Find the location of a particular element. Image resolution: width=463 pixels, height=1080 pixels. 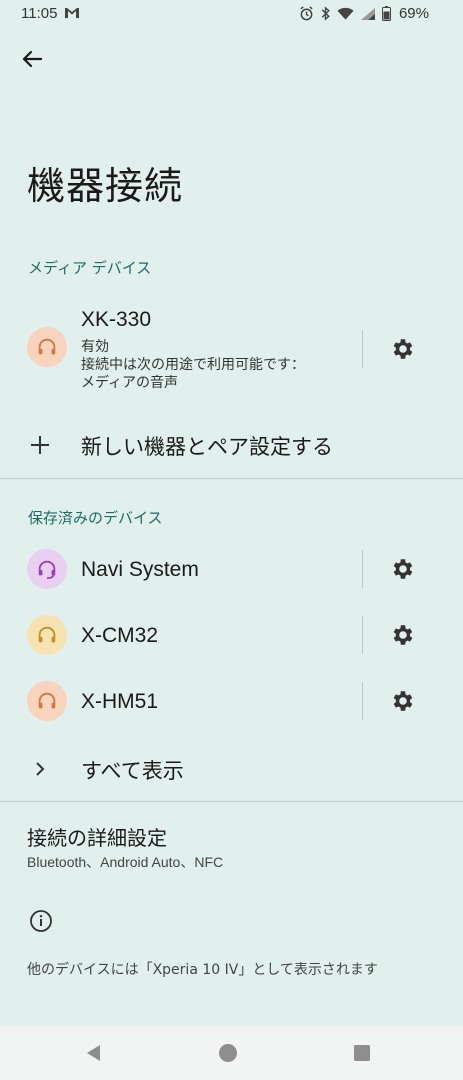

device-name: X-CM32 is located at coordinates (120, 635).